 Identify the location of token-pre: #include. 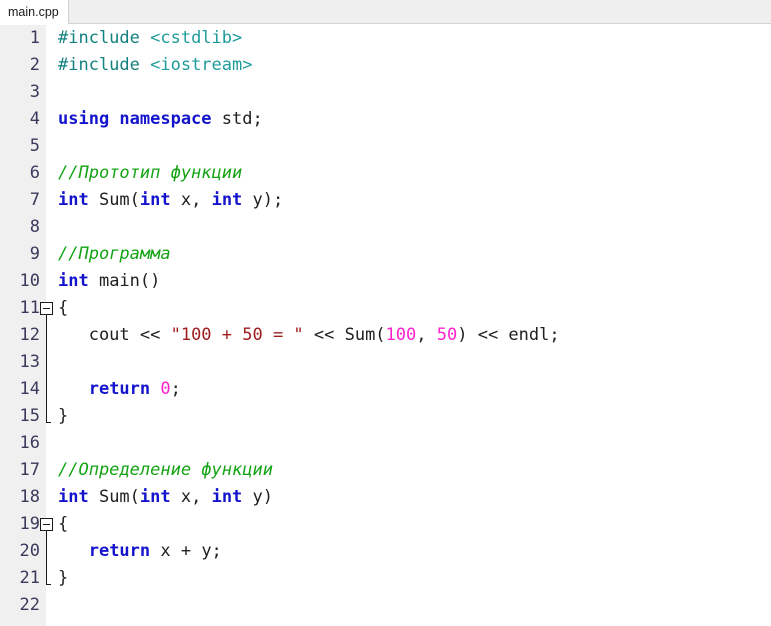
(104, 65).